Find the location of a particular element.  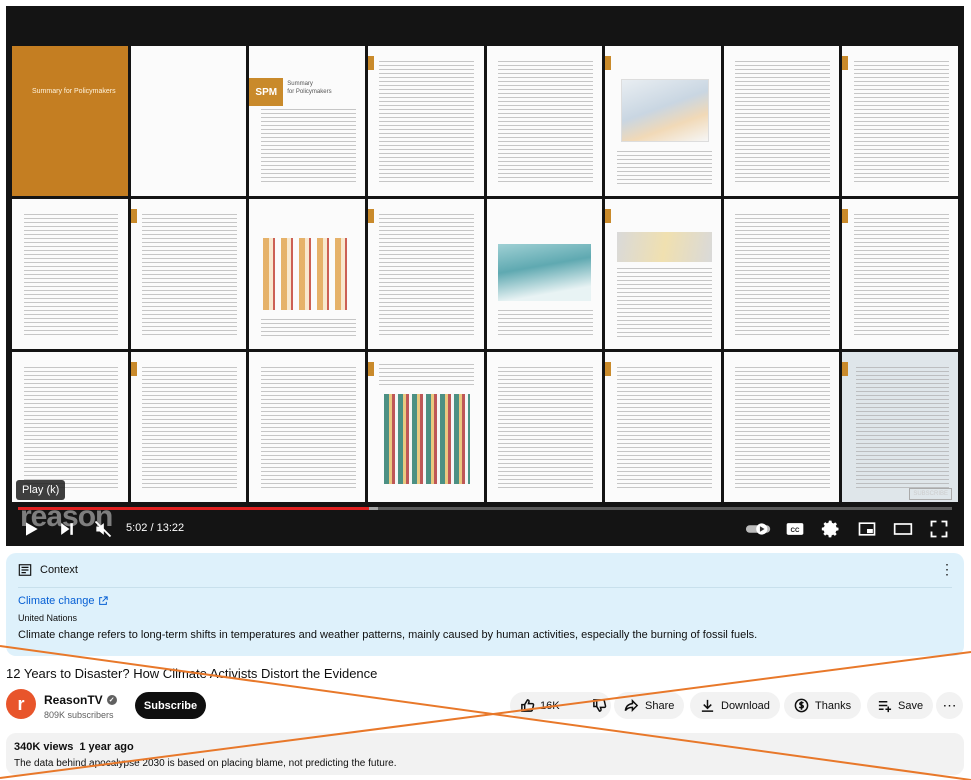

context-heading: Context is located at coordinates (59, 570).